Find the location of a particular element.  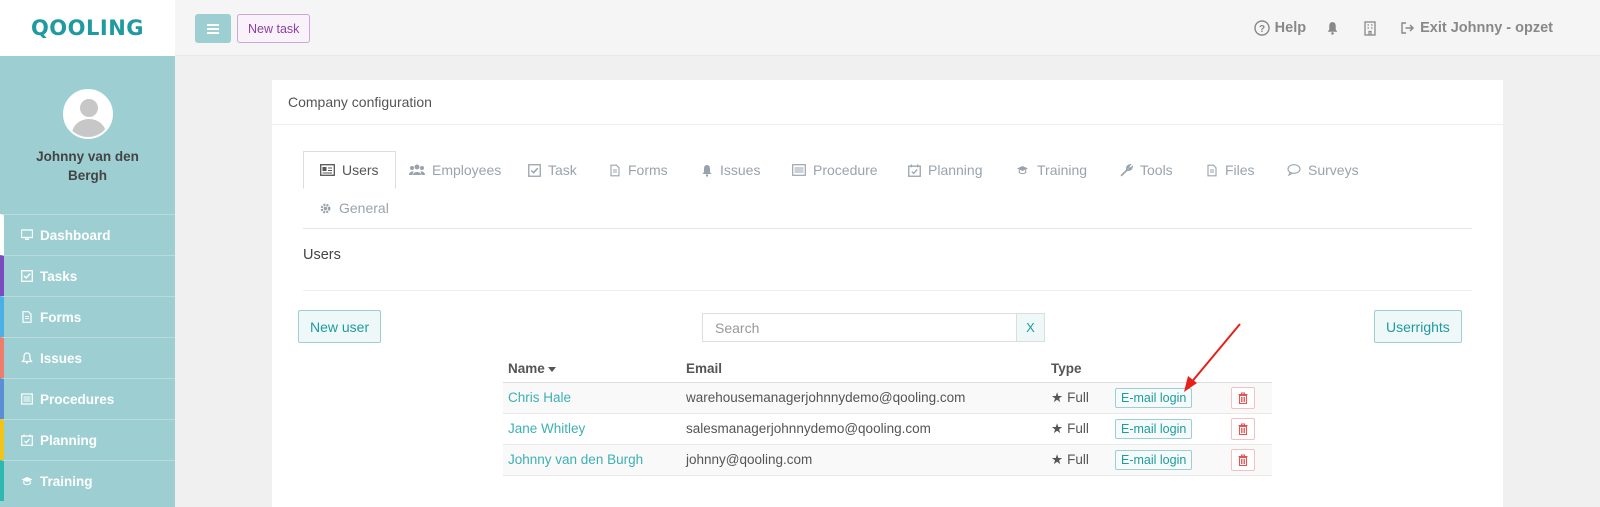

tab-surveys: Surveys is located at coordinates (1323, 170).